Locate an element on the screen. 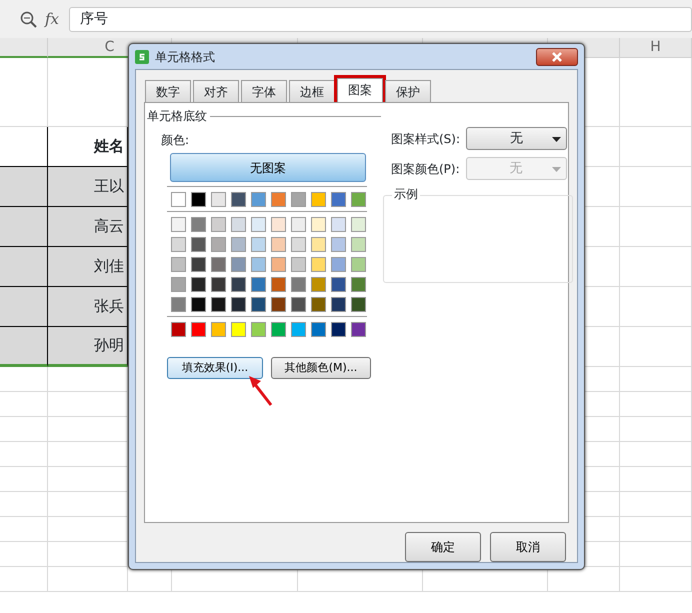  tab: 保护 is located at coordinates (408, 91).